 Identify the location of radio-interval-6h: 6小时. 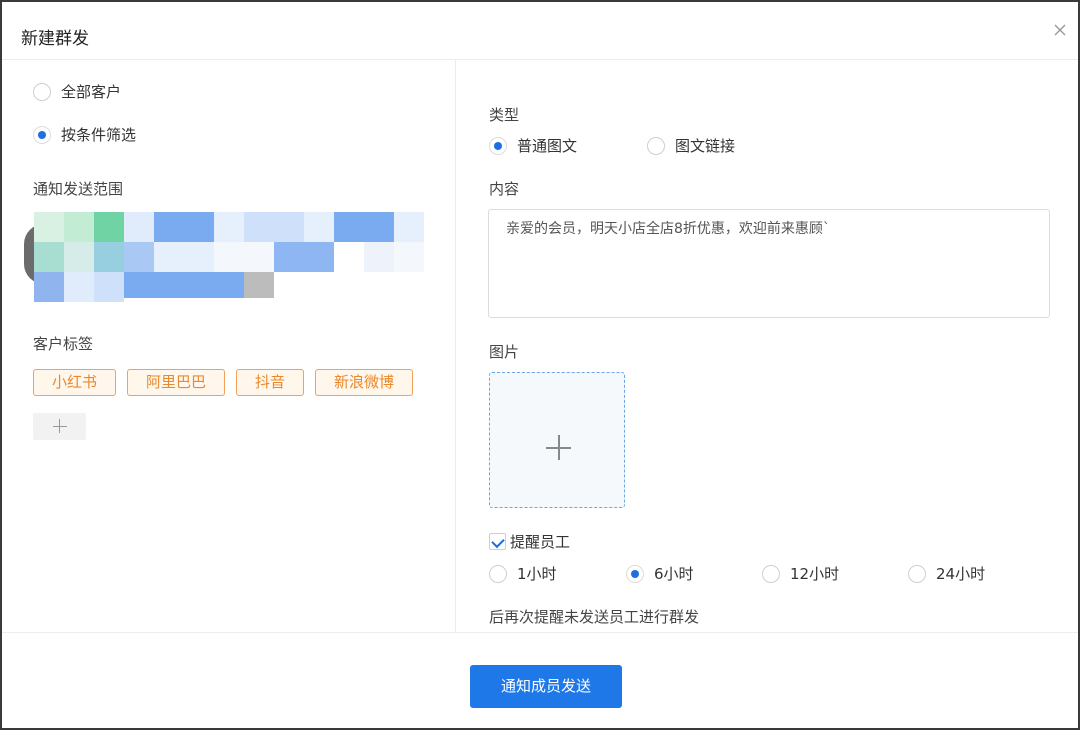
(660, 573).